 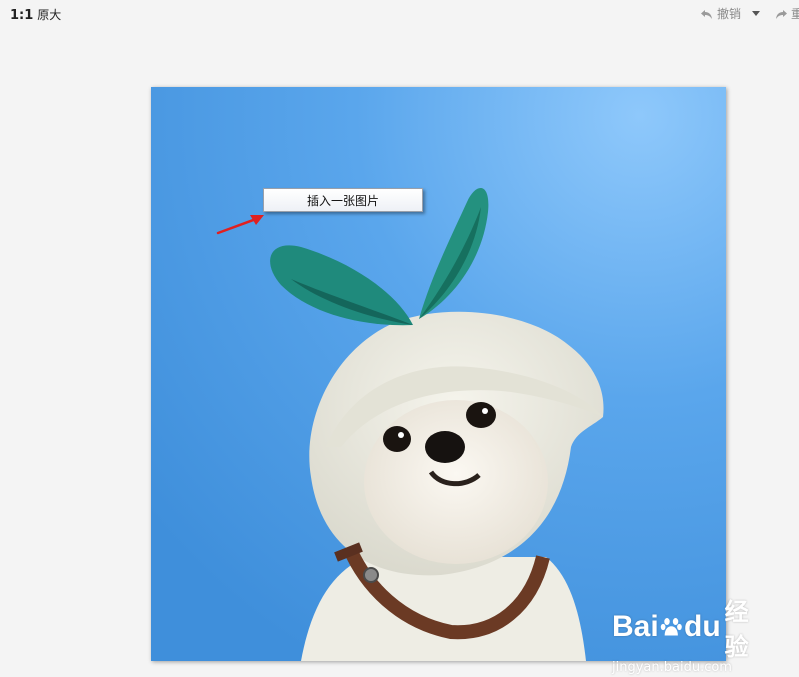 I want to click on watermark-brand-cn: 经验, so click(x=736, y=629).